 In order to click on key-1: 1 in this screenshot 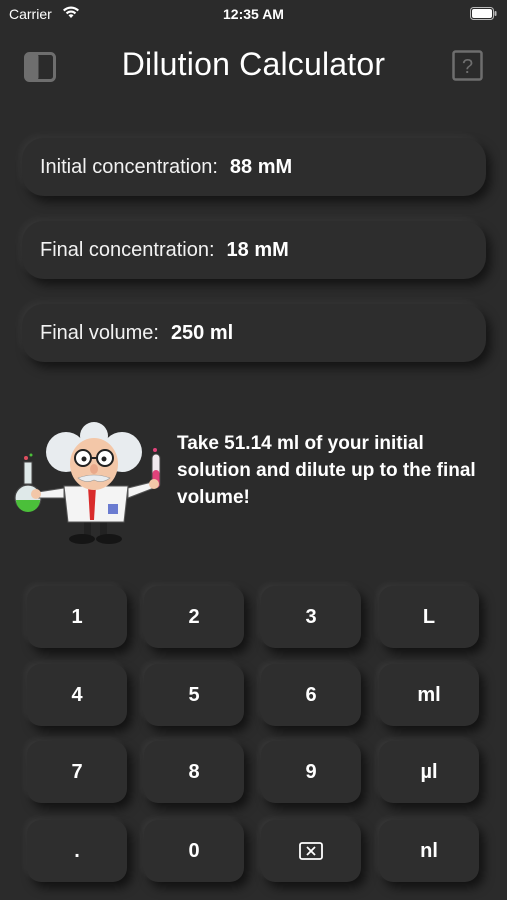, I will do `click(77, 617)`.